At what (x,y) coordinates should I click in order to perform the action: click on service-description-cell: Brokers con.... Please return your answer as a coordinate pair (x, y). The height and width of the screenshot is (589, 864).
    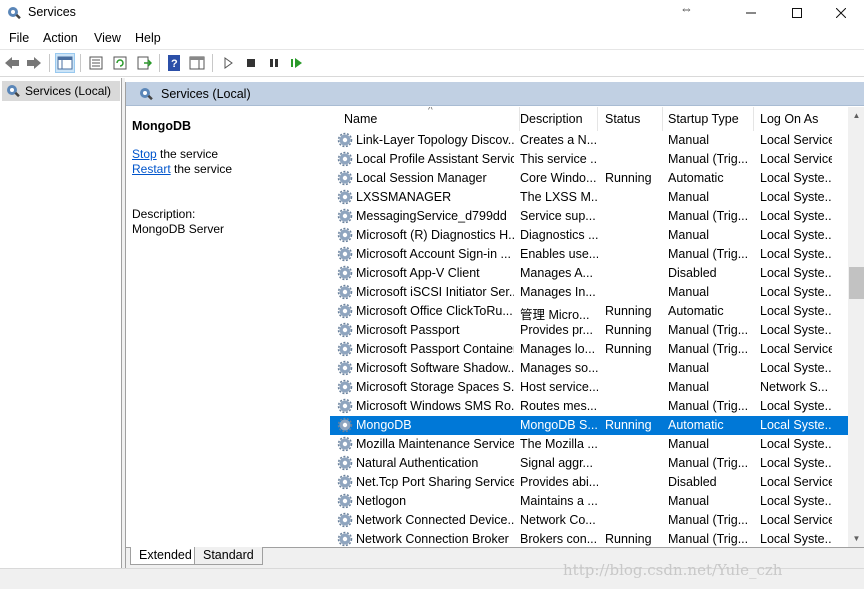
    Looking at the image, I should click on (559, 539).